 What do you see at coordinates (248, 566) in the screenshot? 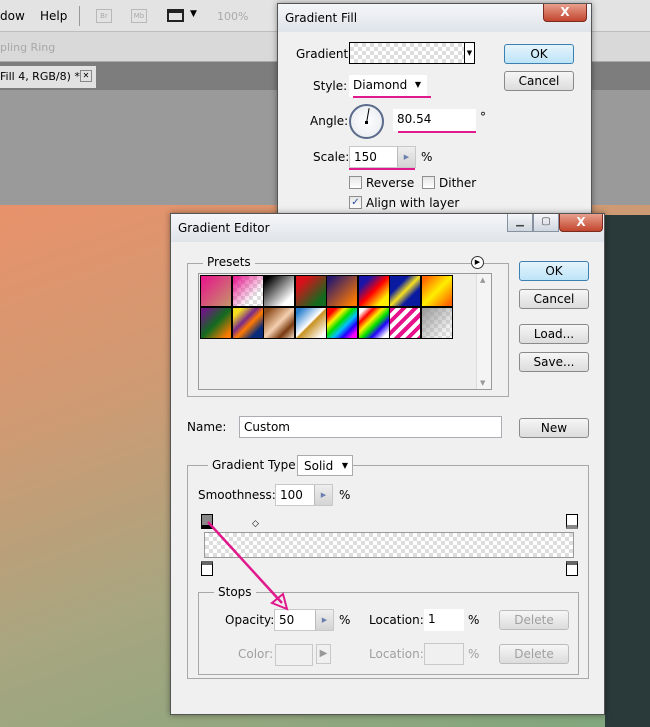
I see `annotation-arrow` at bounding box center [248, 566].